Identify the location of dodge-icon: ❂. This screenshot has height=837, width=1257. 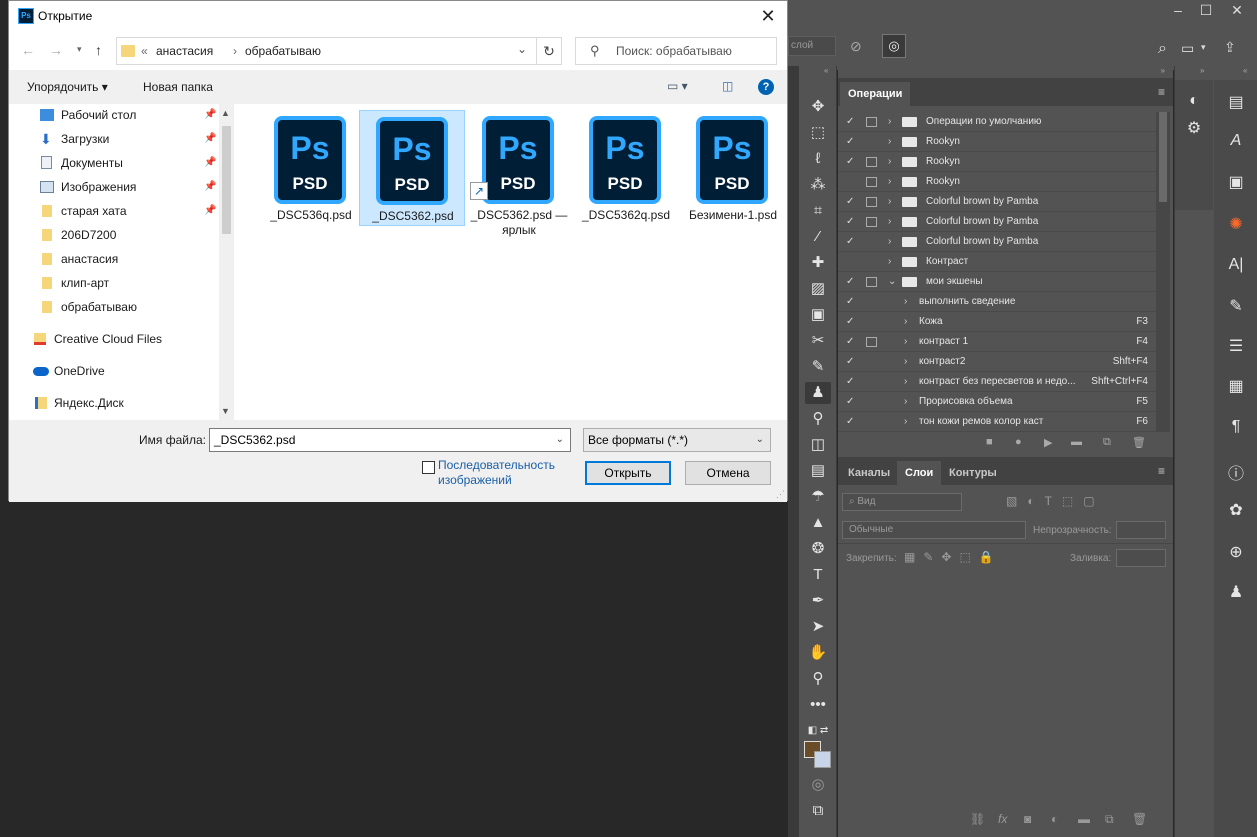
(818, 549).